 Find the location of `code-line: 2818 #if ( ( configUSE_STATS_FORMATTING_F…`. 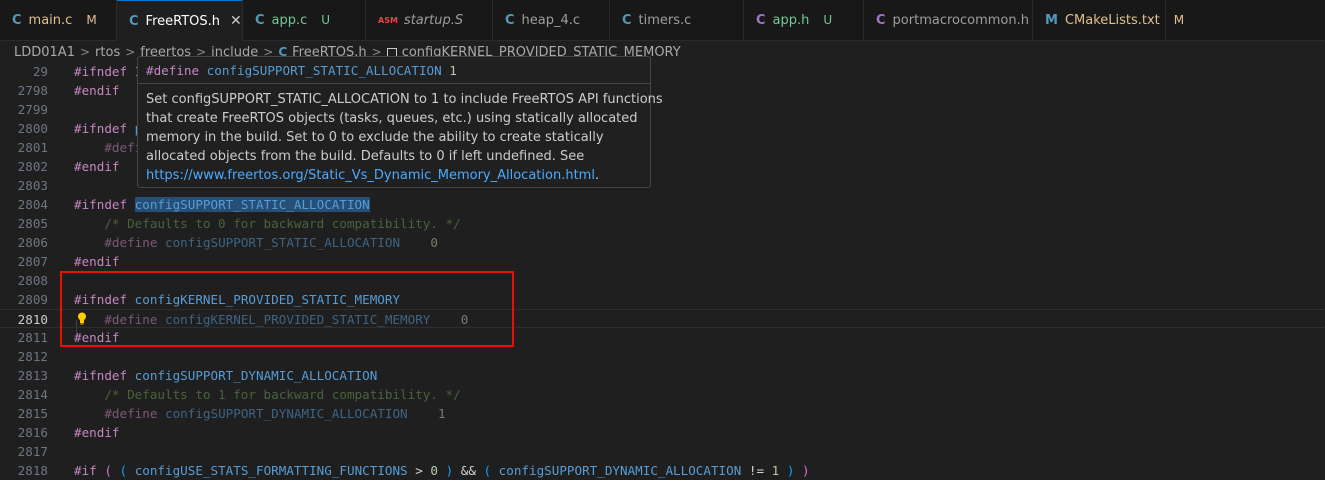

code-line: 2818 #if ( ( configUSE_STATS_FORMATTING_F… is located at coordinates (662, 470).